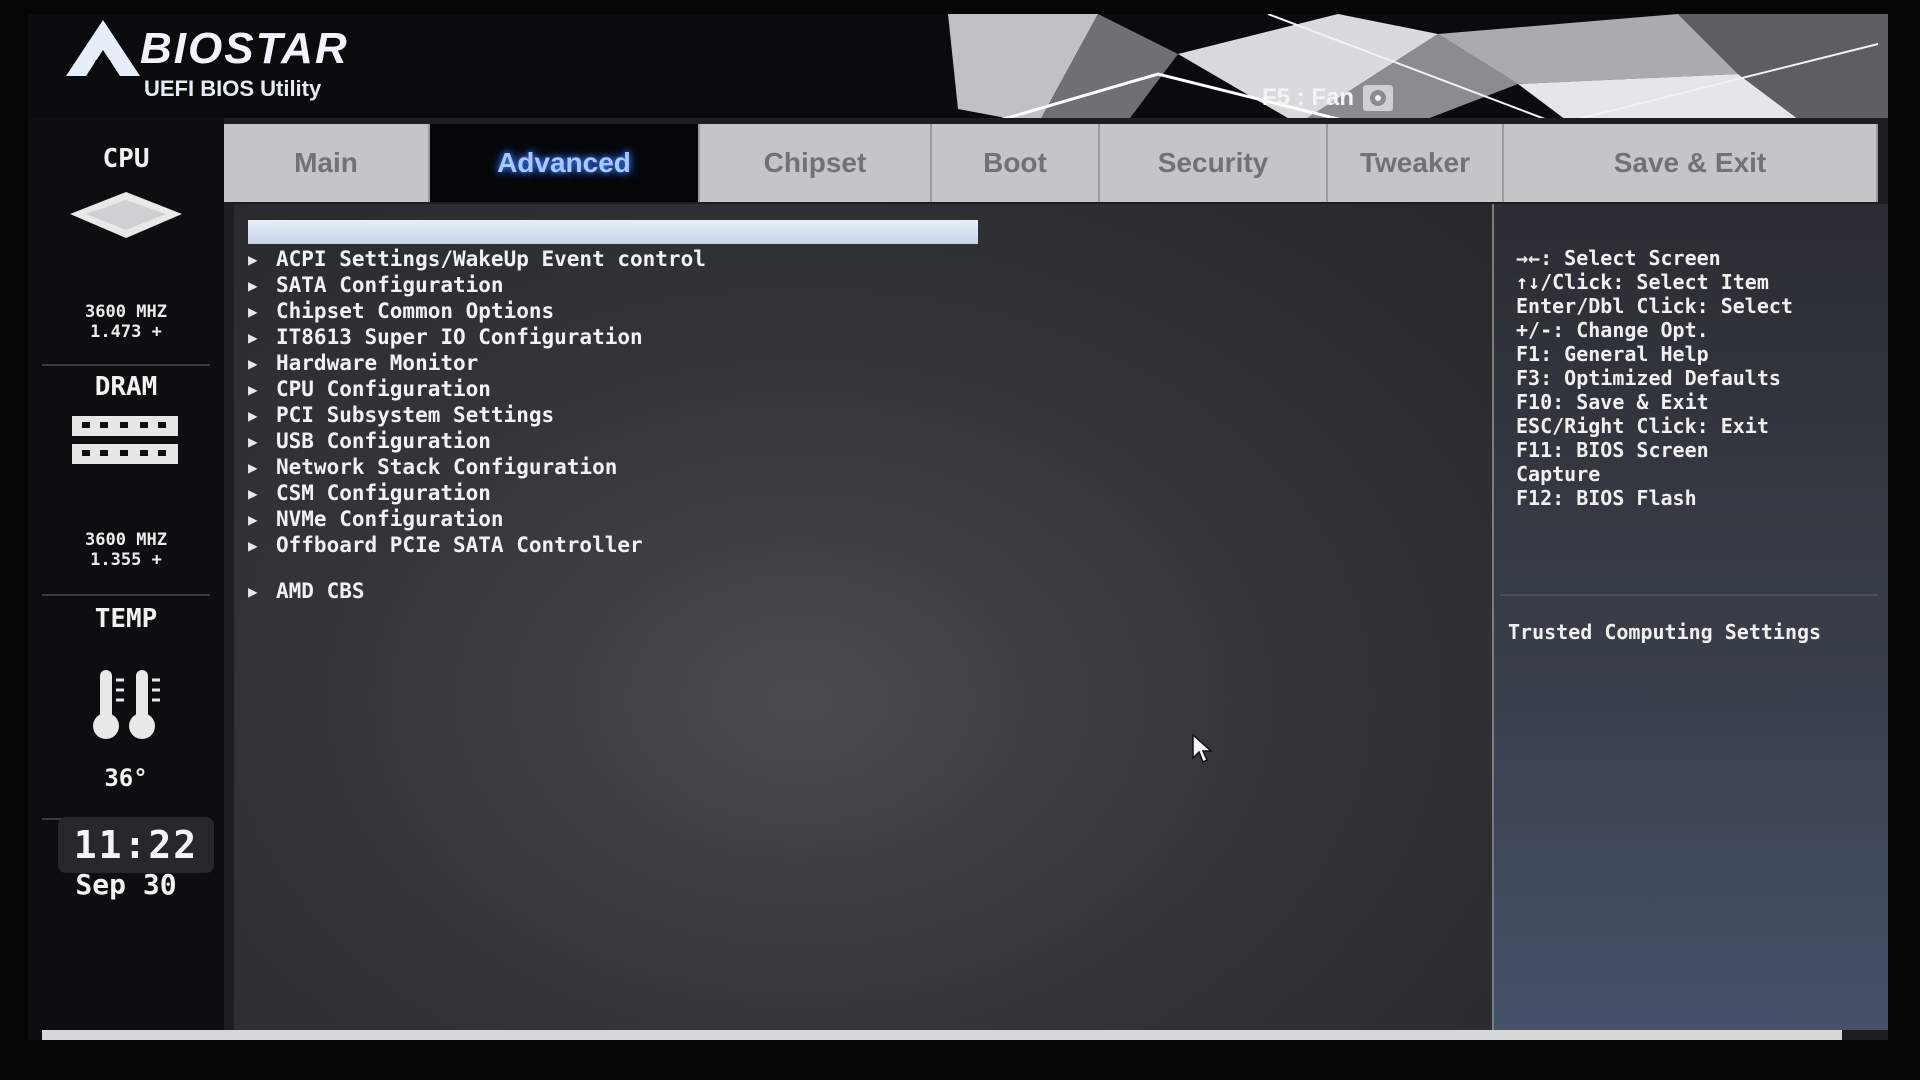  What do you see at coordinates (1418, 66) in the screenshot?
I see `header-artwork` at bounding box center [1418, 66].